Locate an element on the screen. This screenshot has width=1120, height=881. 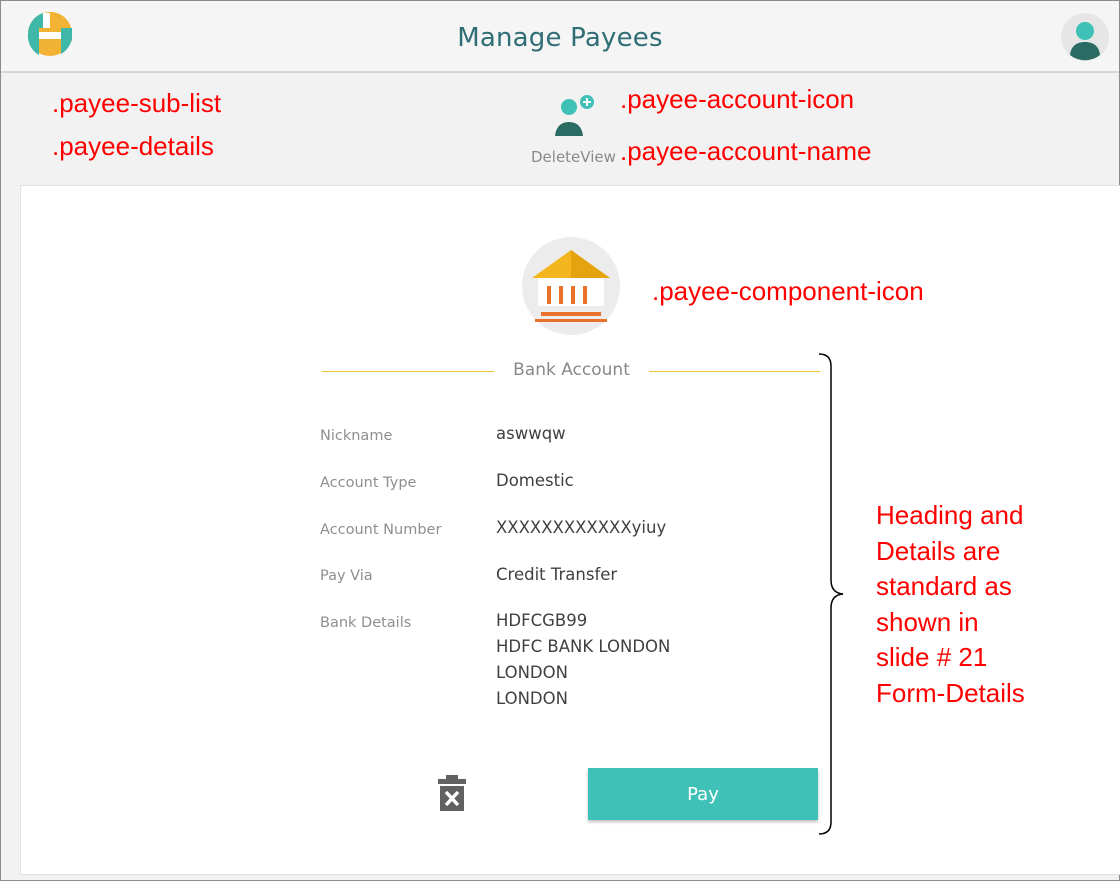
annotation-note-line: standard as is located at coordinates (944, 586).